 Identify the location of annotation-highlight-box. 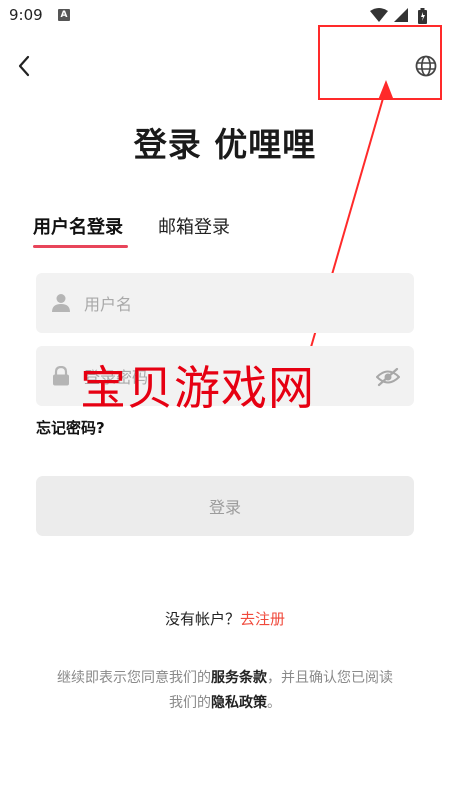
(380, 62).